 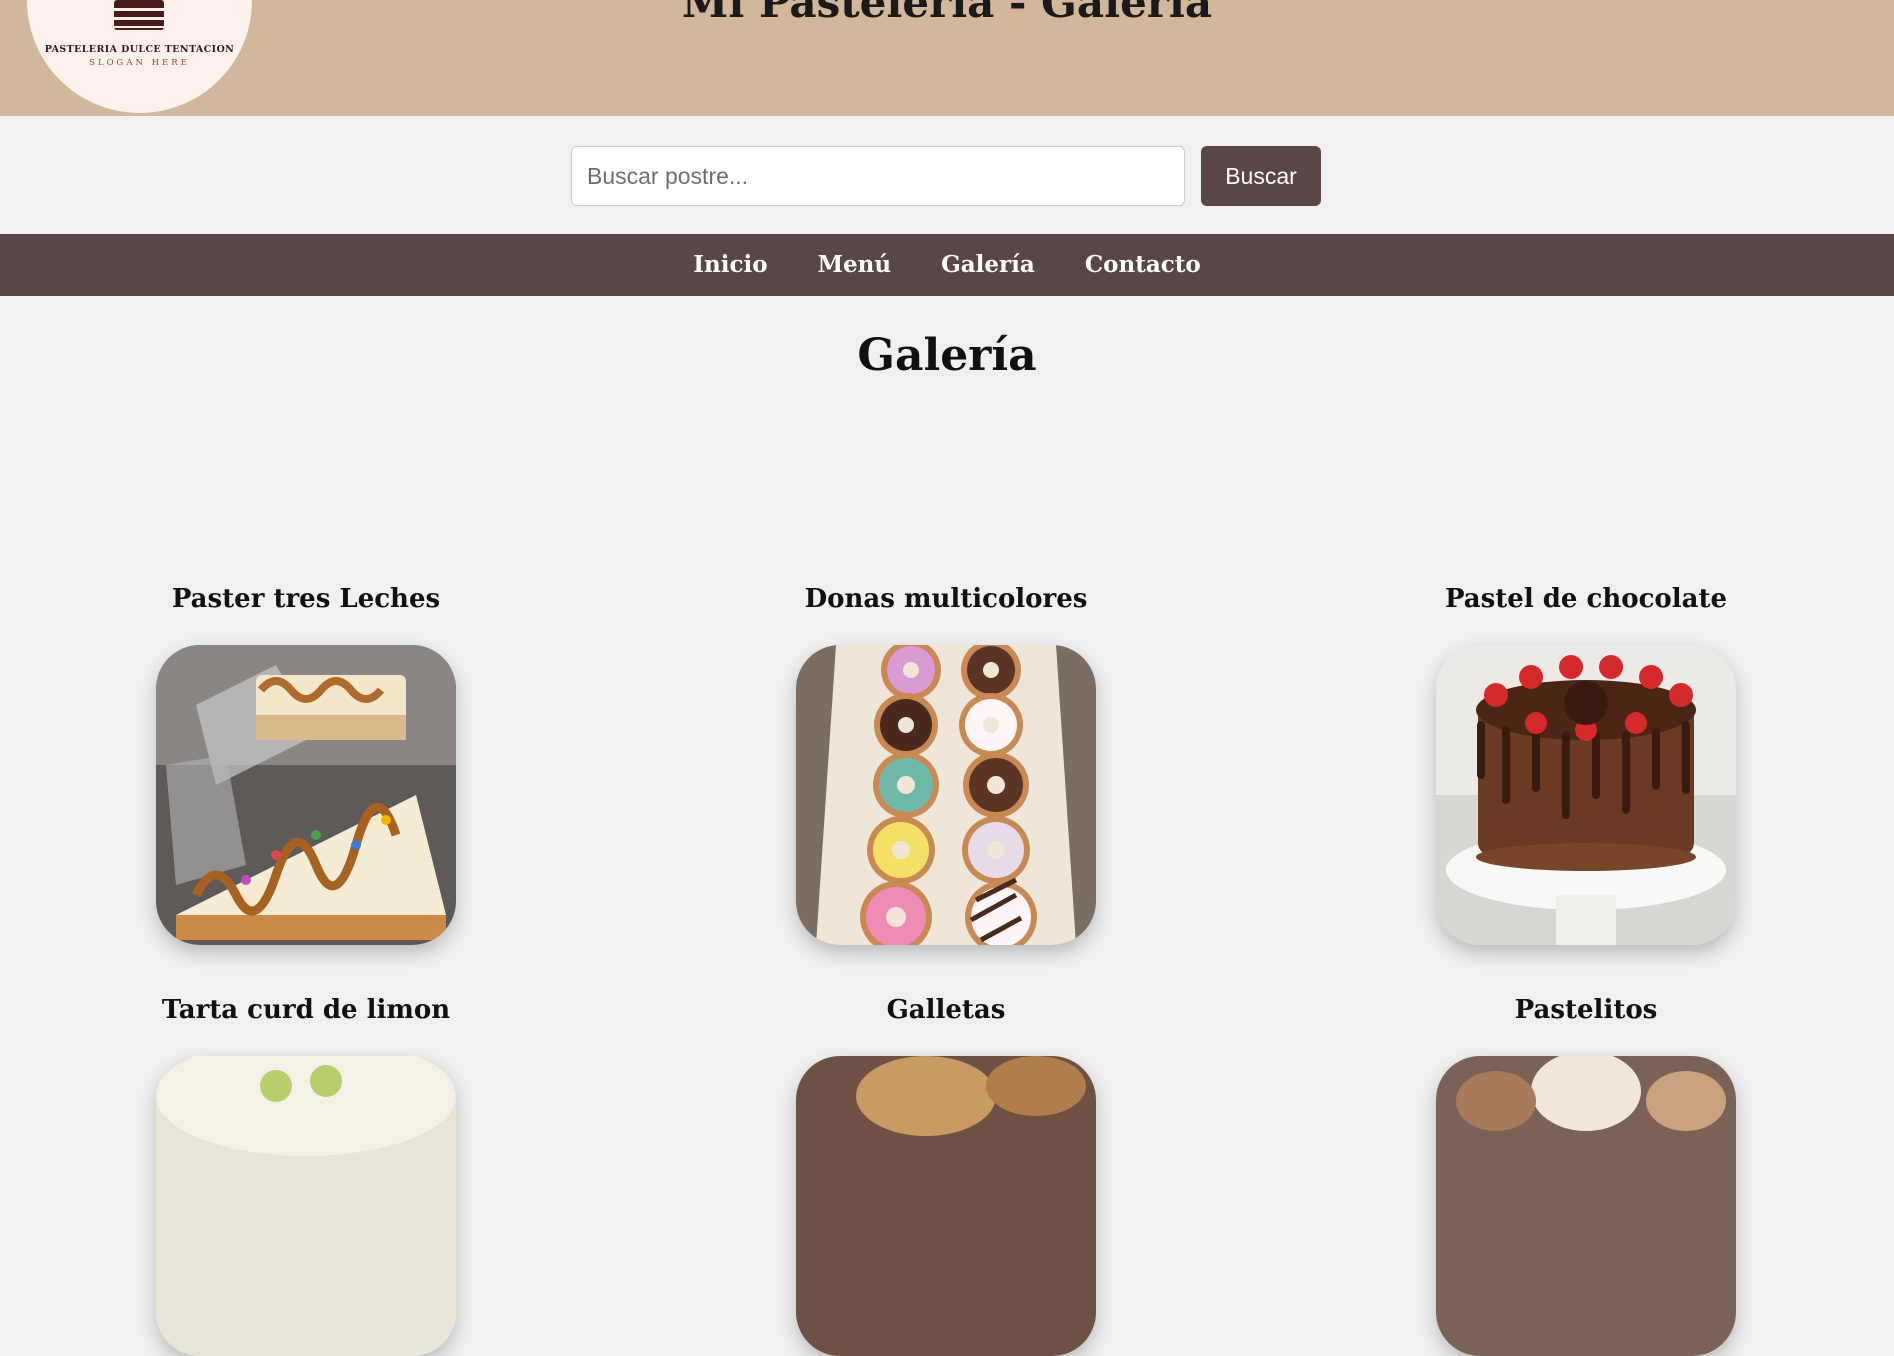 What do you see at coordinates (946, 1010) in the screenshot?
I see `gallery-item-title: Galletas` at bounding box center [946, 1010].